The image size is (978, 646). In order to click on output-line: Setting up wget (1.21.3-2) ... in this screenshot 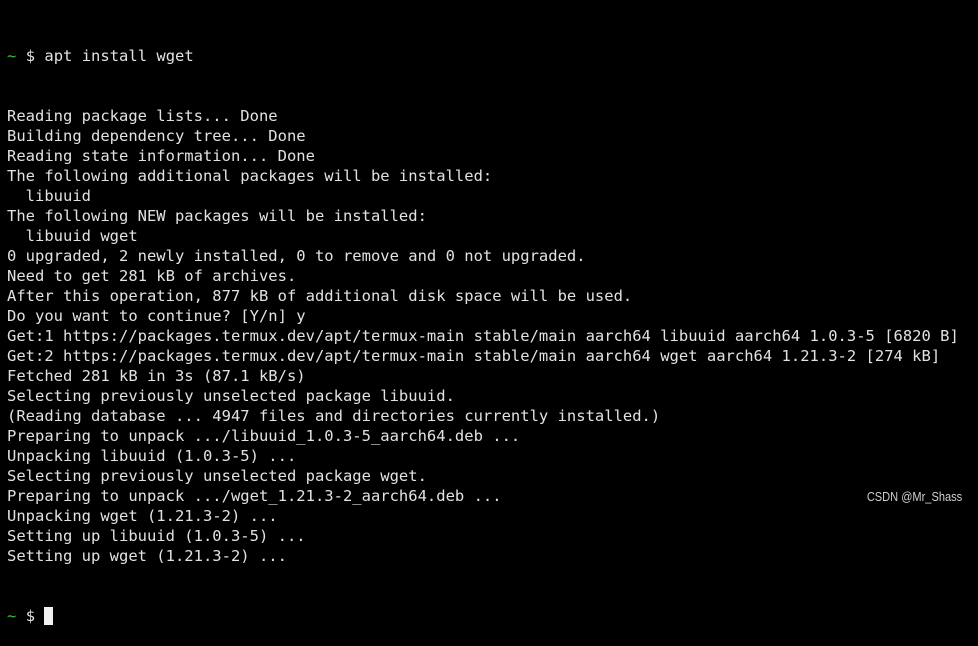, I will do `click(147, 556)`.